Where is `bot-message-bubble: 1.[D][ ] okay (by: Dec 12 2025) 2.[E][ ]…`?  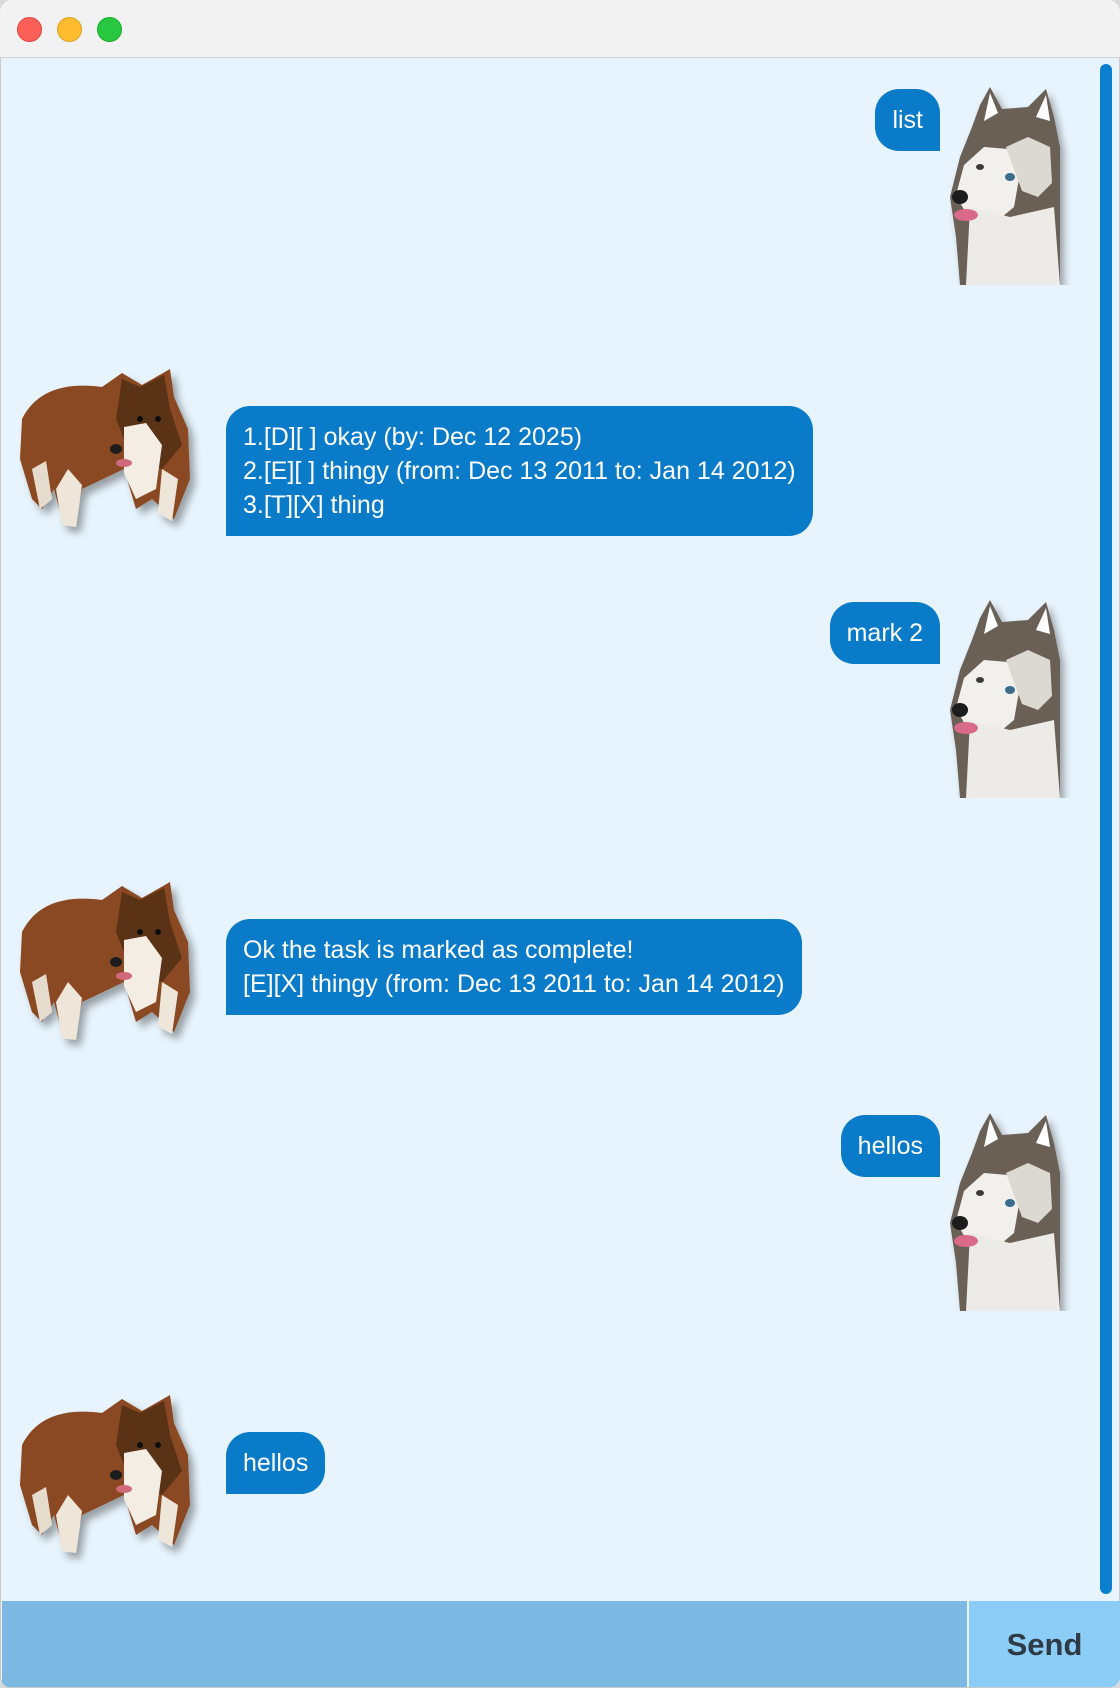 bot-message-bubble: 1.[D][ ] okay (by: Dec 12 2025) 2.[E][ ]… is located at coordinates (519, 471).